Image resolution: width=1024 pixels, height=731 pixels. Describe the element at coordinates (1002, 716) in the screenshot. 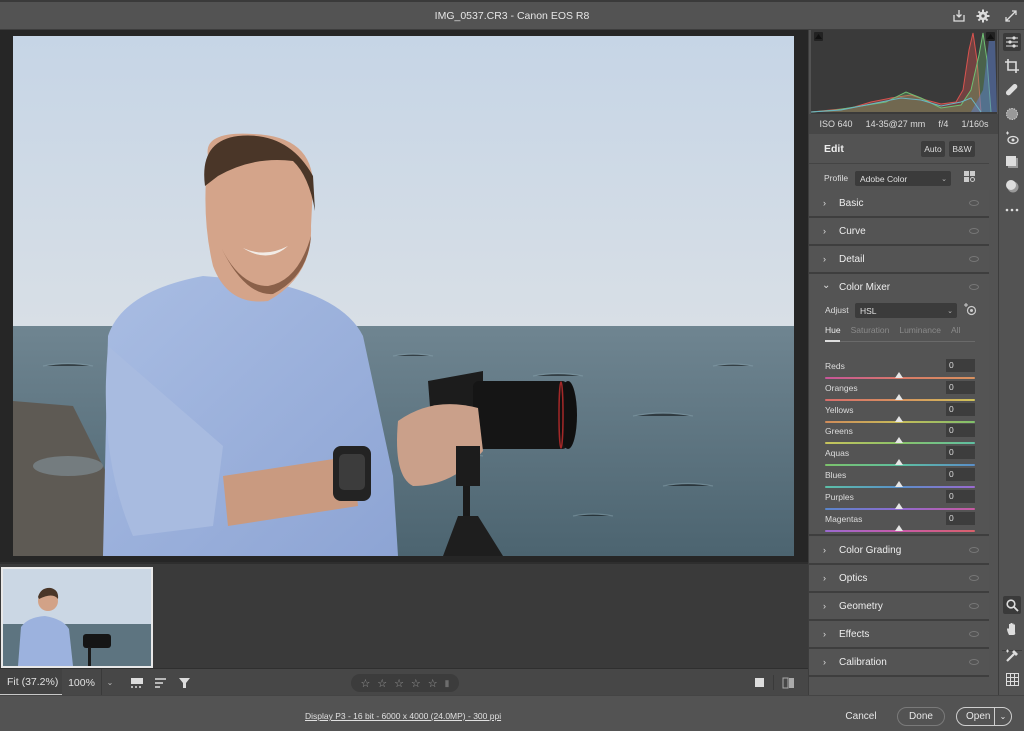

I see `open-options-chevron-icon: ⌄` at that location.